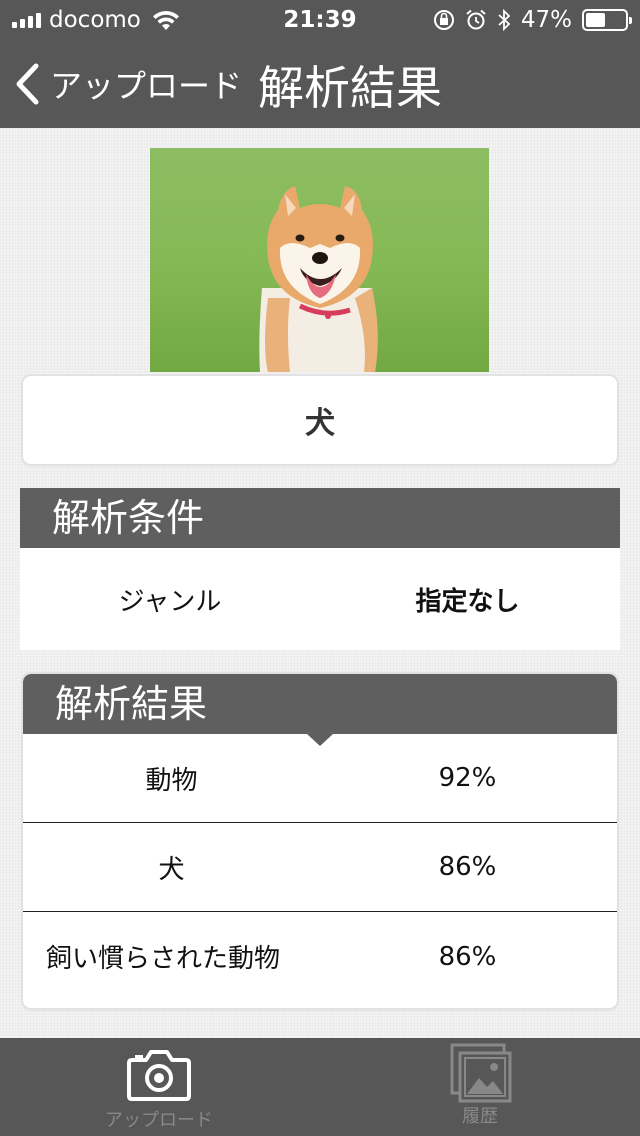 This screenshot has height=1136, width=640. I want to click on top-result-label: 犬, so click(320, 423).